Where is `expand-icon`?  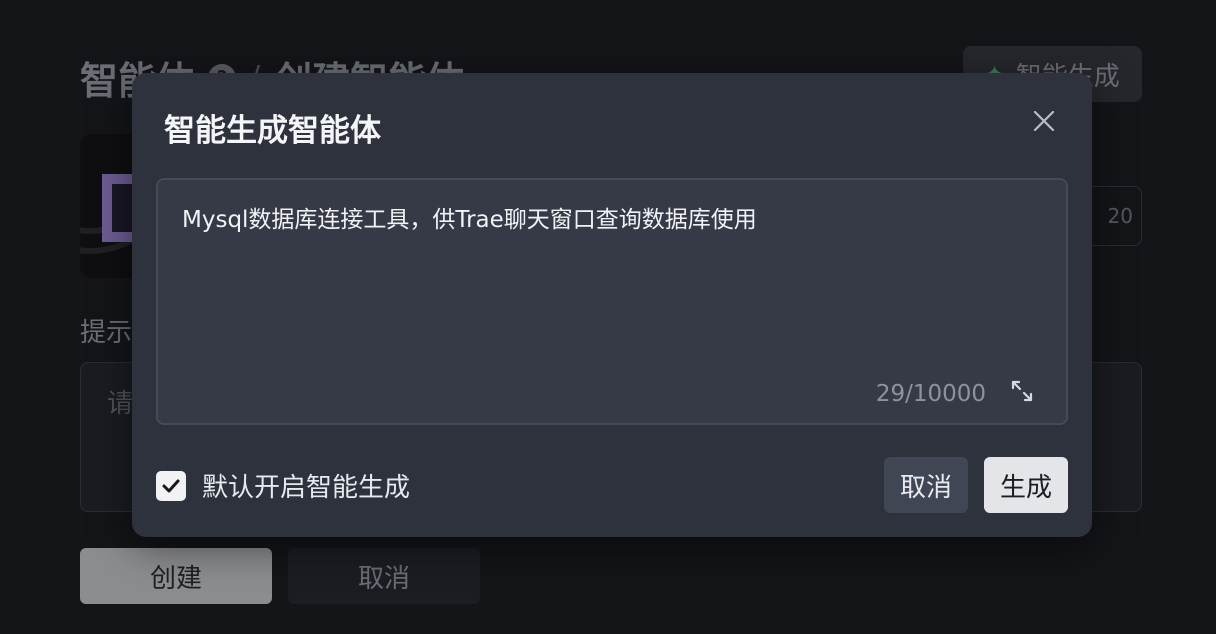 expand-icon is located at coordinates (1022, 391).